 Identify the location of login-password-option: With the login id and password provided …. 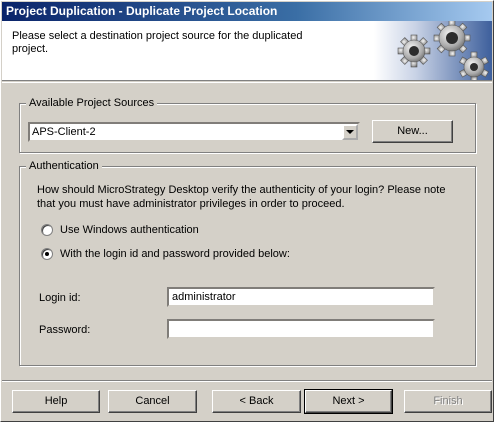
(165, 254).